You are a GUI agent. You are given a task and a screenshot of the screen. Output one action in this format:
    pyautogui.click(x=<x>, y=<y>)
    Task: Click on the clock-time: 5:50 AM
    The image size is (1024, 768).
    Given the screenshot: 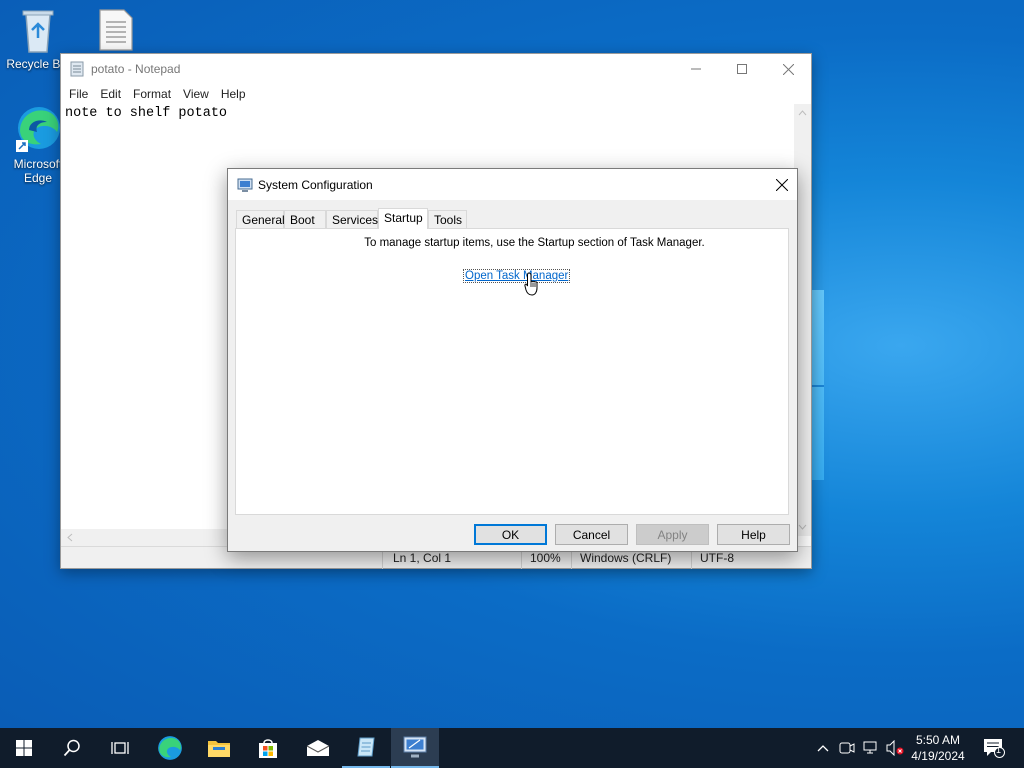 What is the action you would take?
    pyautogui.click(x=938, y=740)
    